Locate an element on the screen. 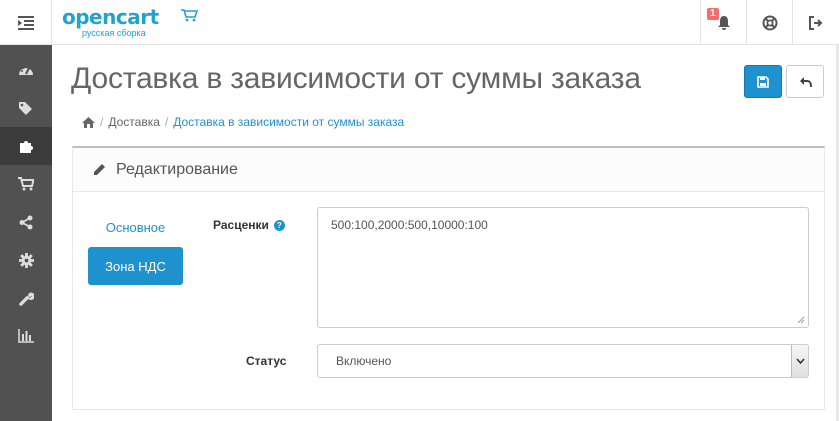 The image size is (839, 421). bar-chart-icon is located at coordinates (26, 336).